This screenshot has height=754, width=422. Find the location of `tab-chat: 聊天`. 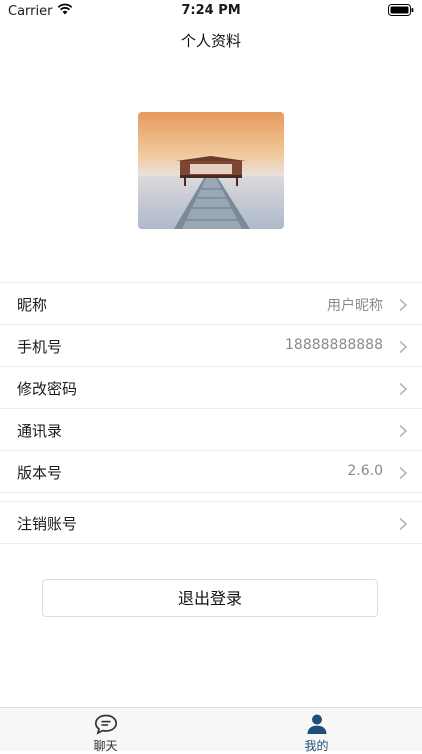

tab-chat: 聊天 is located at coordinates (105, 730).